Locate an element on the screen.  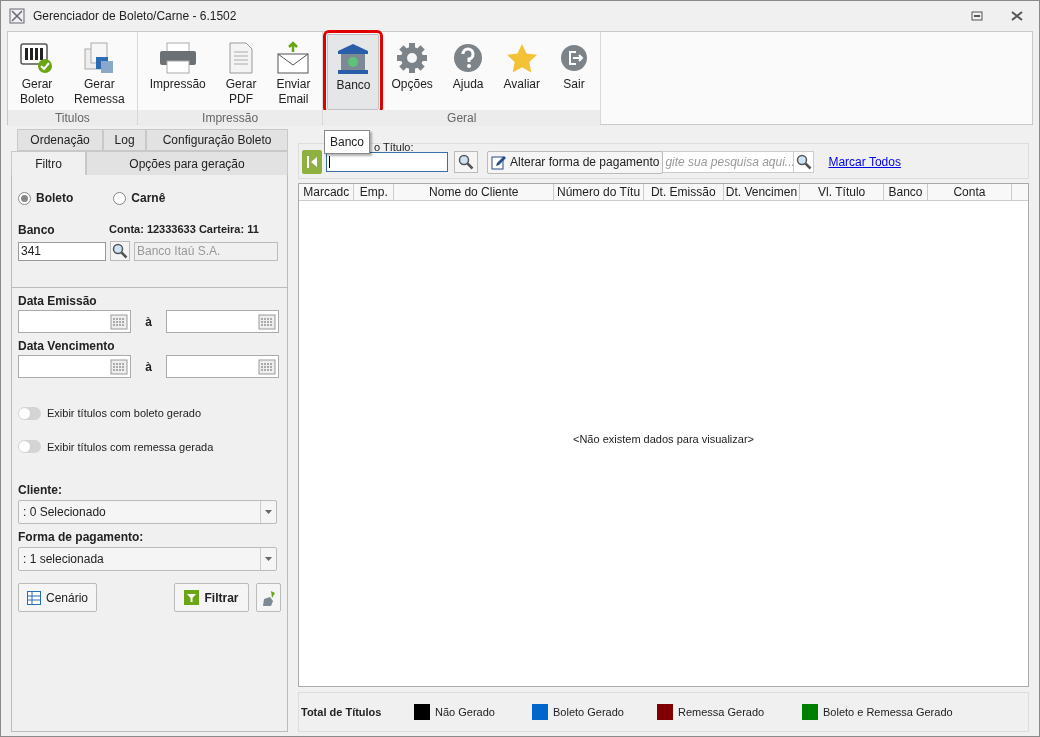
column-header: Vl. Título is located at coordinates (842, 192).